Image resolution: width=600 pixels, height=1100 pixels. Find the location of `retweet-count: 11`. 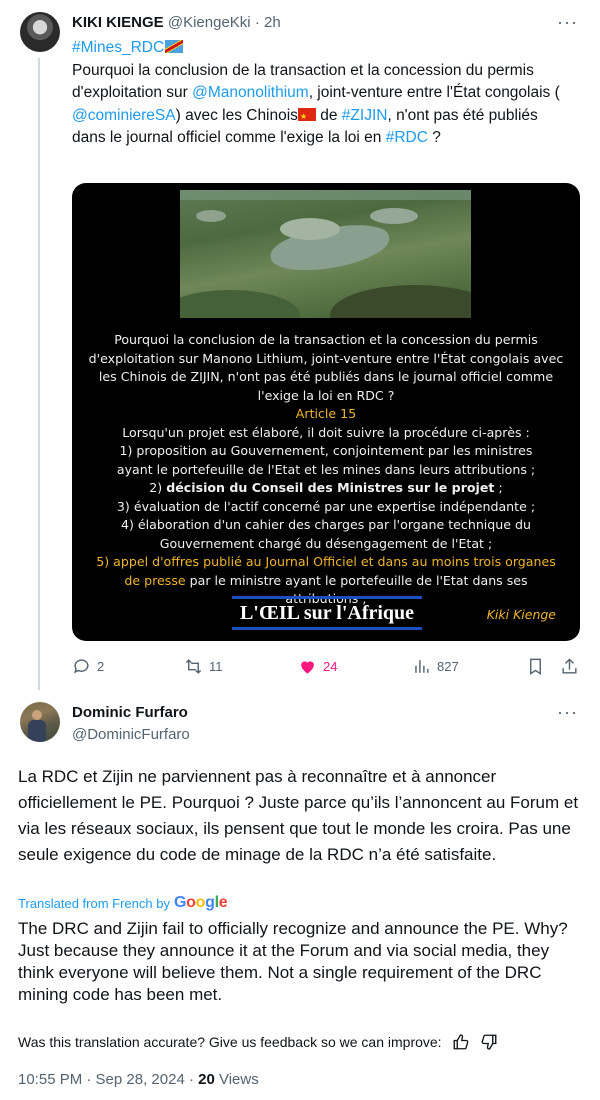

retweet-count: 11 is located at coordinates (216, 666).